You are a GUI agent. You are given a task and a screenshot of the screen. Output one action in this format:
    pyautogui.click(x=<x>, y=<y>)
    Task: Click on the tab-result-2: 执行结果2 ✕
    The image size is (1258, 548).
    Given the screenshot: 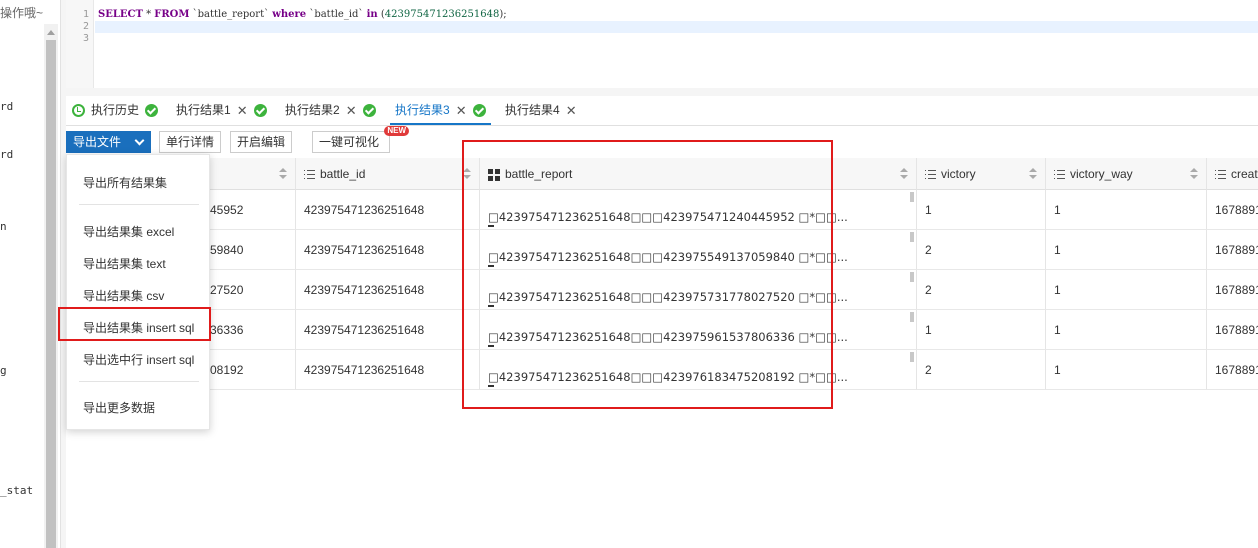 What is the action you would take?
    pyautogui.click(x=330, y=110)
    